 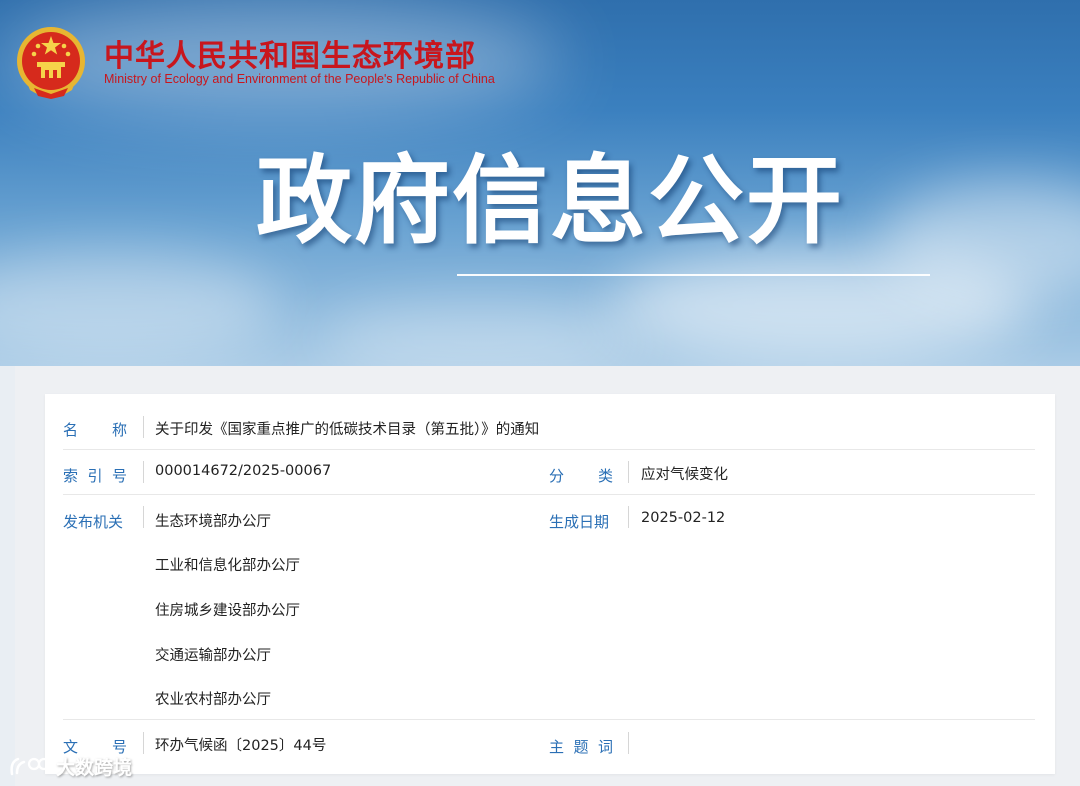 I want to click on docno-value: 环办气候函〔2025〕44号, so click(x=241, y=746).